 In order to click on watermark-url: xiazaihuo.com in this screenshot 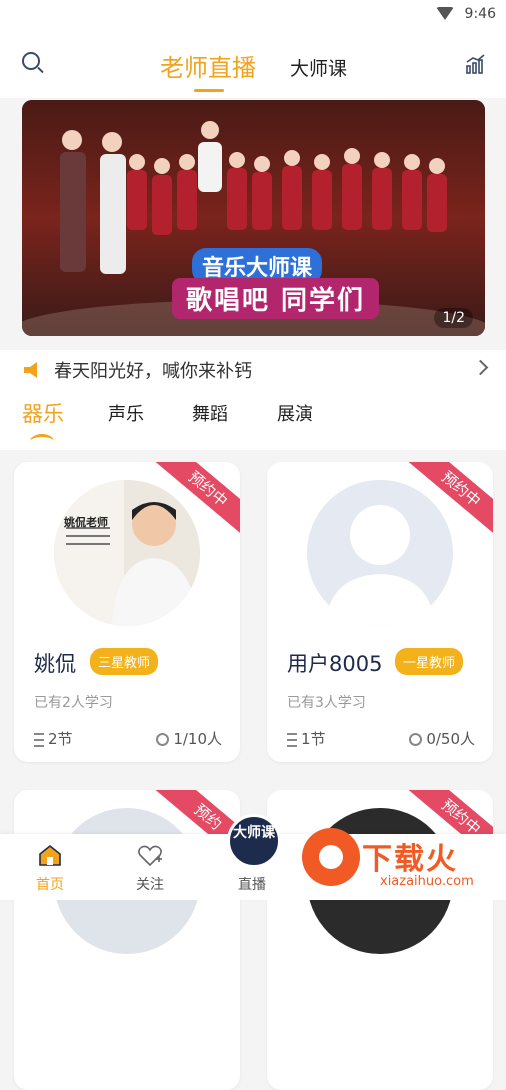, I will do `click(427, 881)`.